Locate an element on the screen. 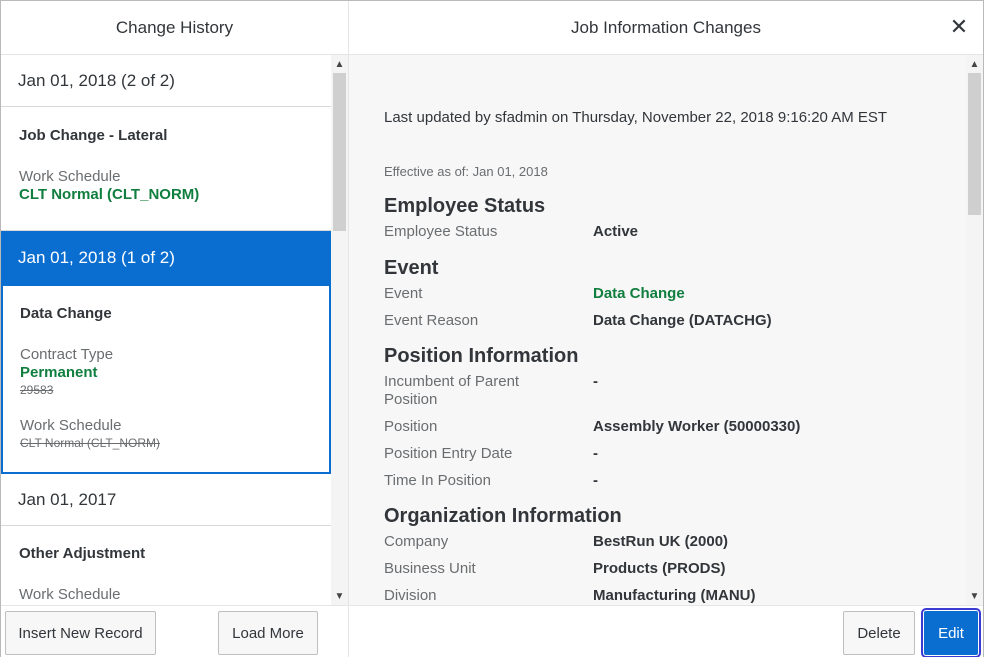 The height and width of the screenshot is (657, 984). field-value: BestRun UK (2000) is located at coordinates (661, 541).